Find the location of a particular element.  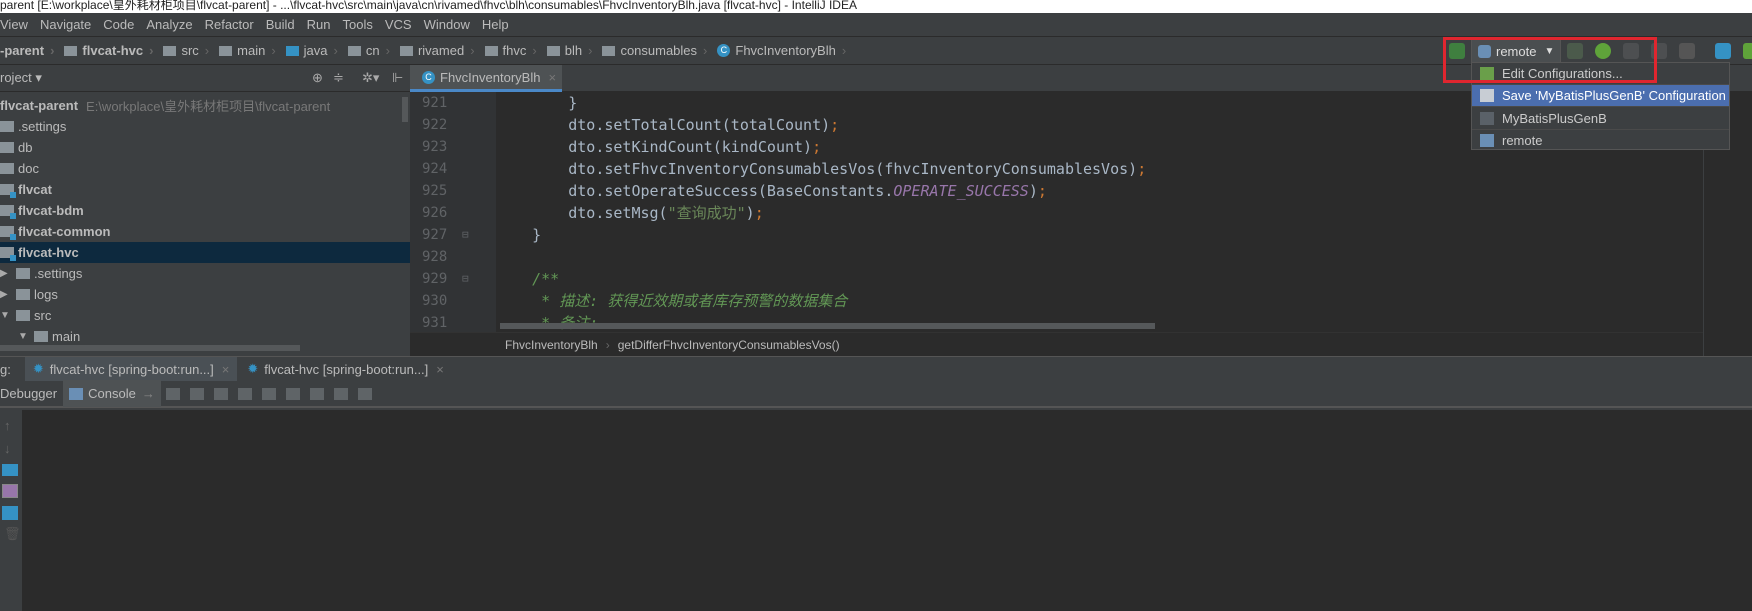

vcs-commit-icon is located at coordinates (1747, 51).